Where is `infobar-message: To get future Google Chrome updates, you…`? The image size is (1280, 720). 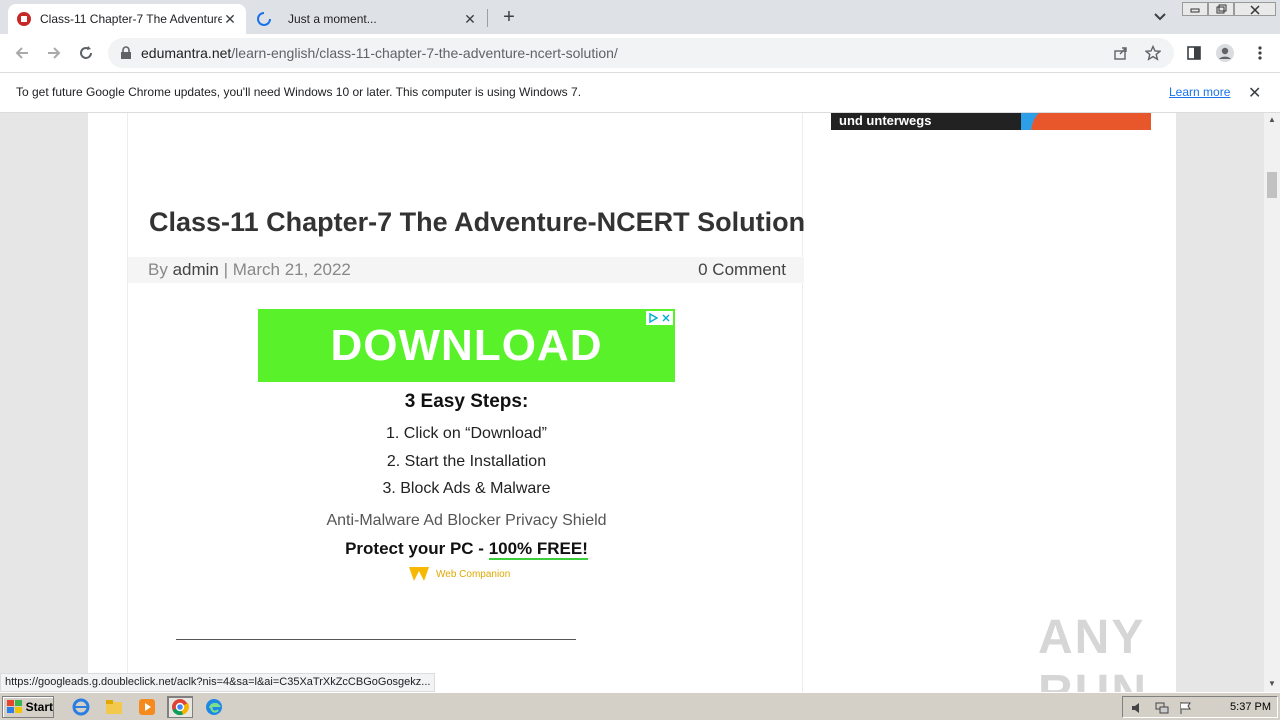 infobar-message: To get future Google Chrome updates, you… is located at coordinates (299, 92).